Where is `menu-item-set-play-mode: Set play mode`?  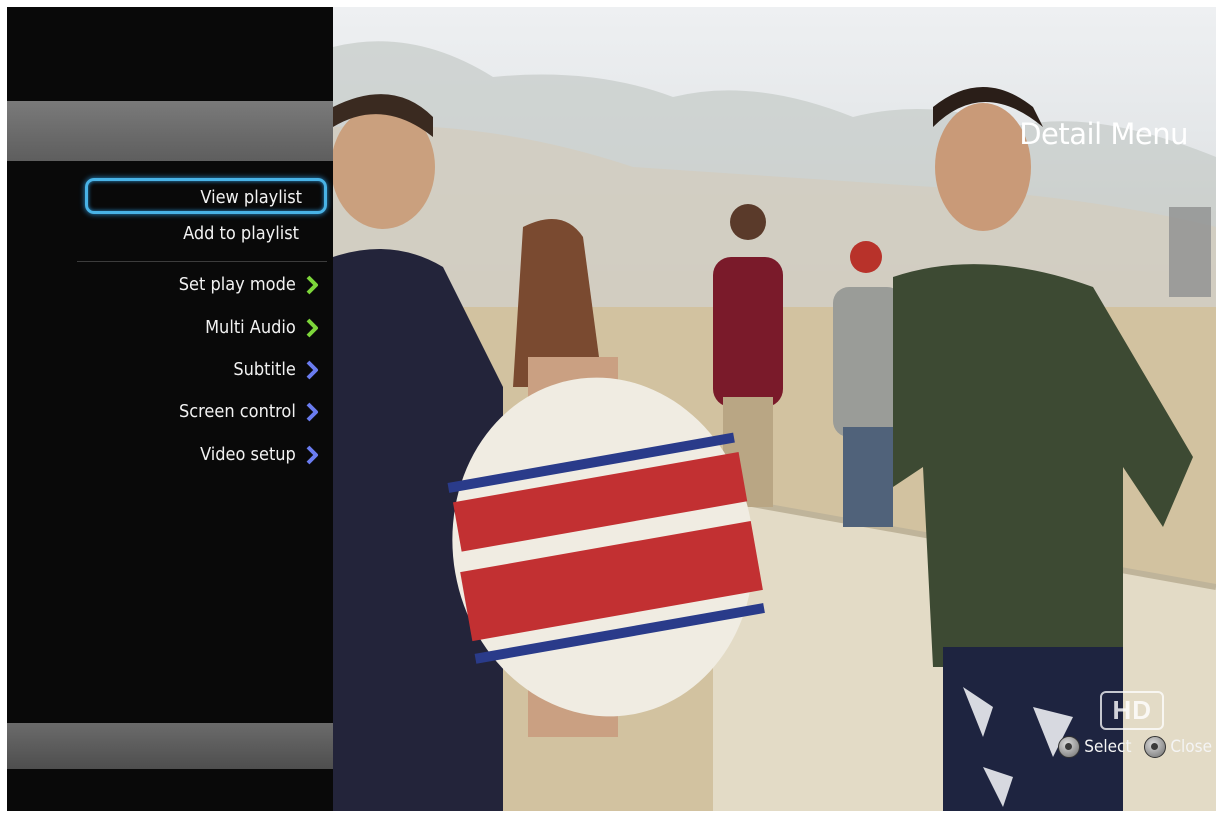
menu-item-set-play-mode: Set play mode is located at coordinates (249, 285).